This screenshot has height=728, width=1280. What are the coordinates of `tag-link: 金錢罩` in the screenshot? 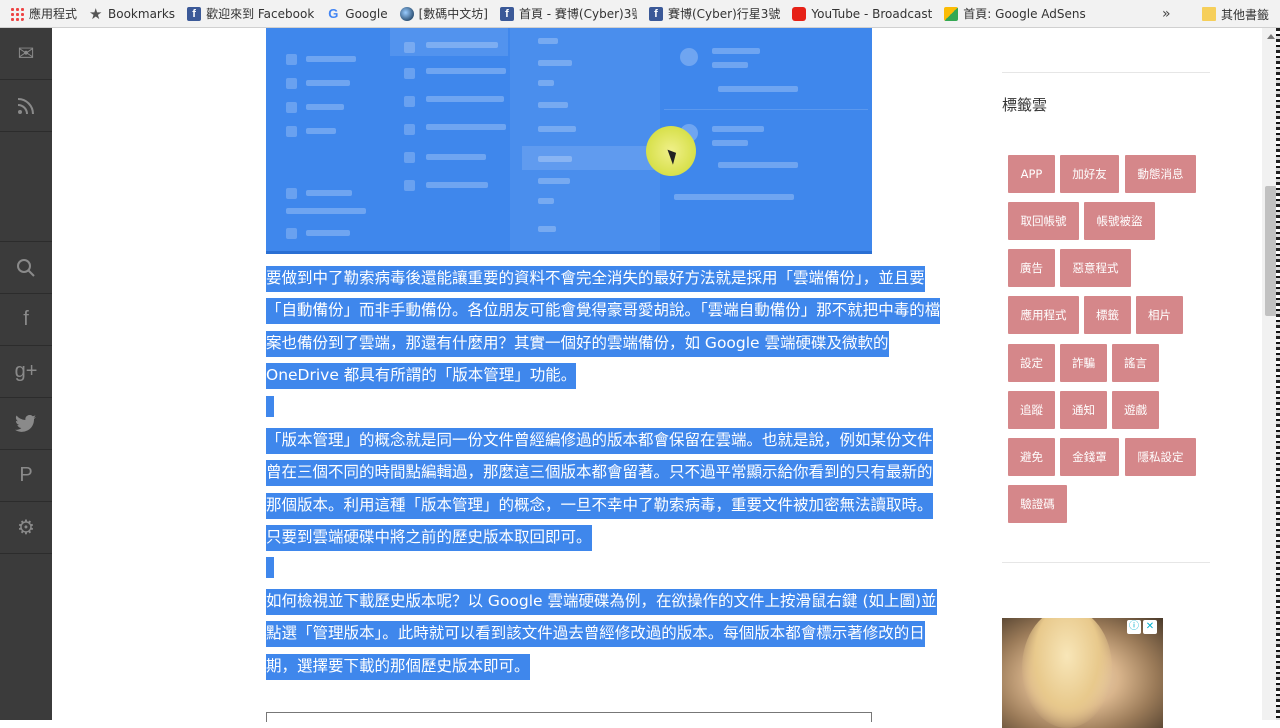 It's located at (1089, 457).